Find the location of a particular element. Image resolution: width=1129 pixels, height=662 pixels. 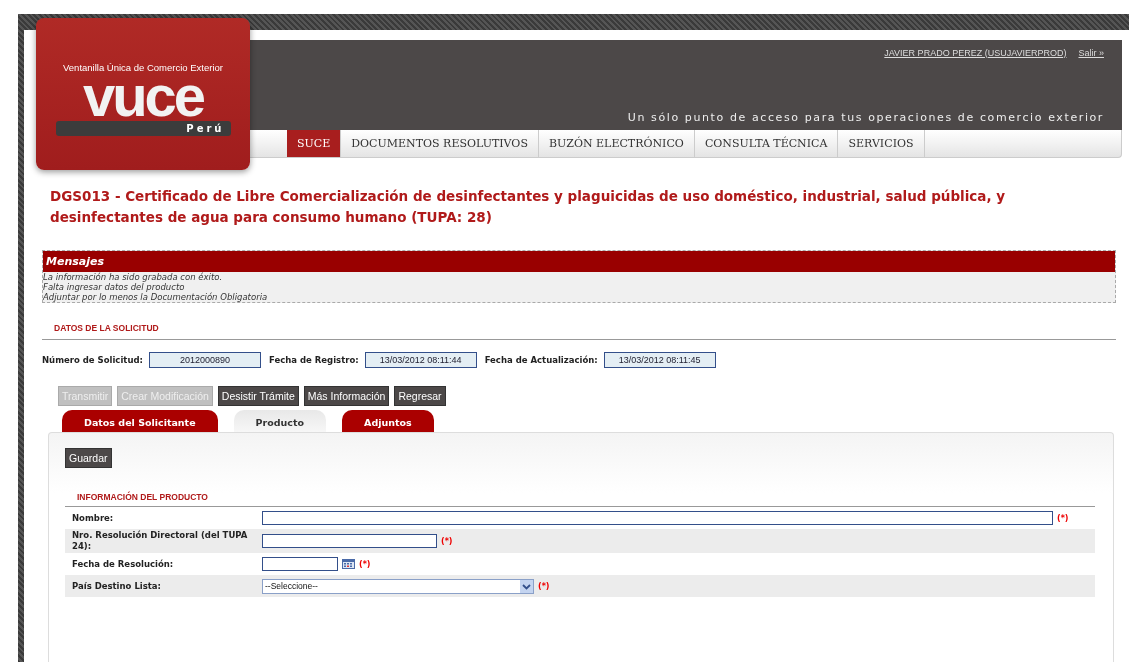

field-label: Fecha de Registro: is located at coordinates (313, 360).